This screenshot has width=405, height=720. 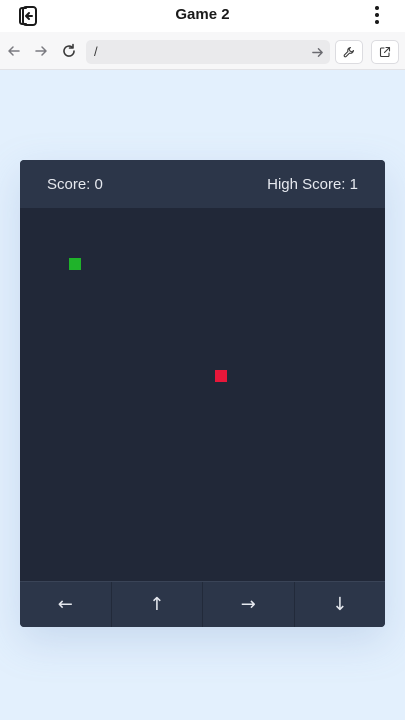 I want to click on wrench-icon, so click(x=349, y=52).